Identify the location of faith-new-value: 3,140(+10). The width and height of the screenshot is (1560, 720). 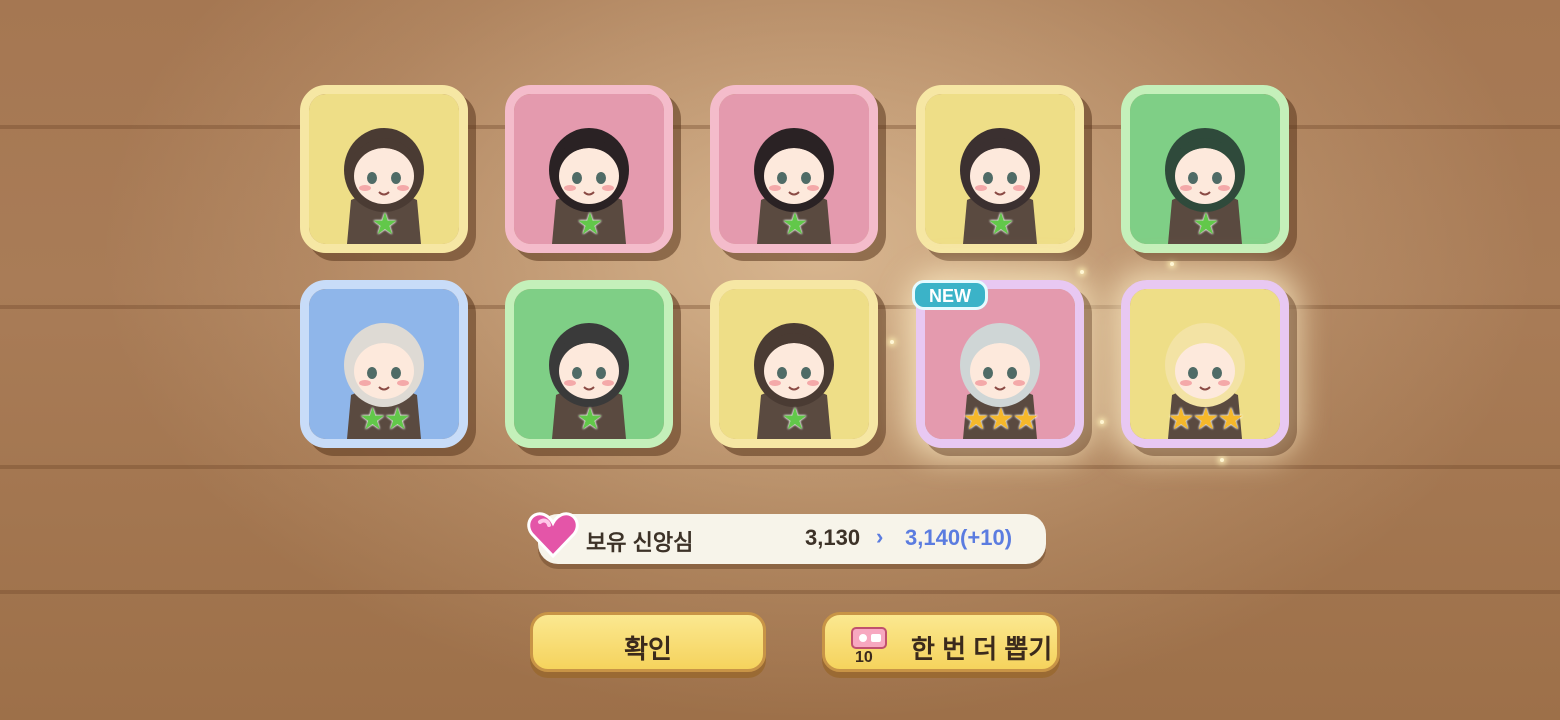
(959, 537).